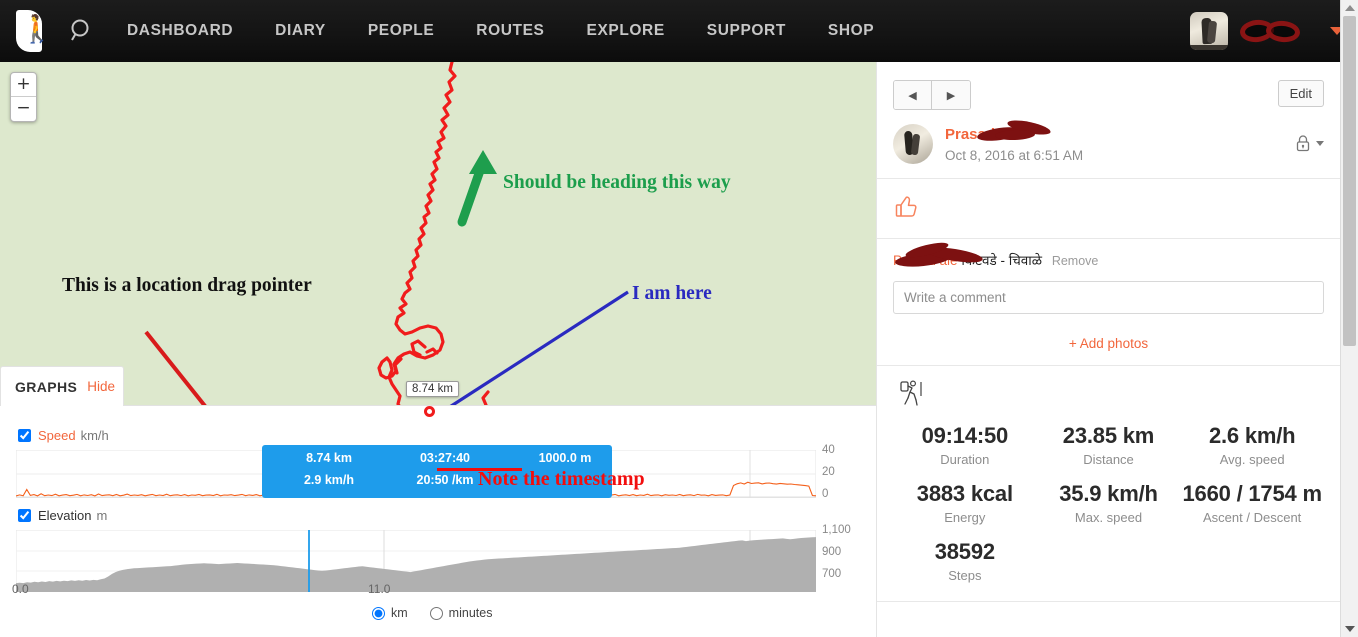 This screenshot has height=637, width=1358. Describe the element at coordinates (951, 95) in the screenshot. I see `next-activity-button: ▶` at that location.